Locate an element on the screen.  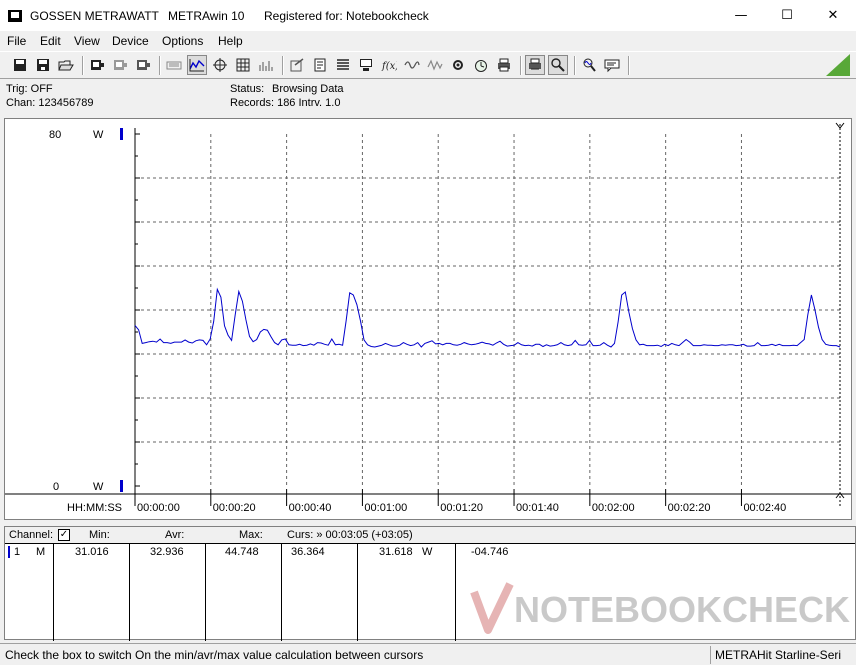
computer-icon is located at coordinates (366, 65).